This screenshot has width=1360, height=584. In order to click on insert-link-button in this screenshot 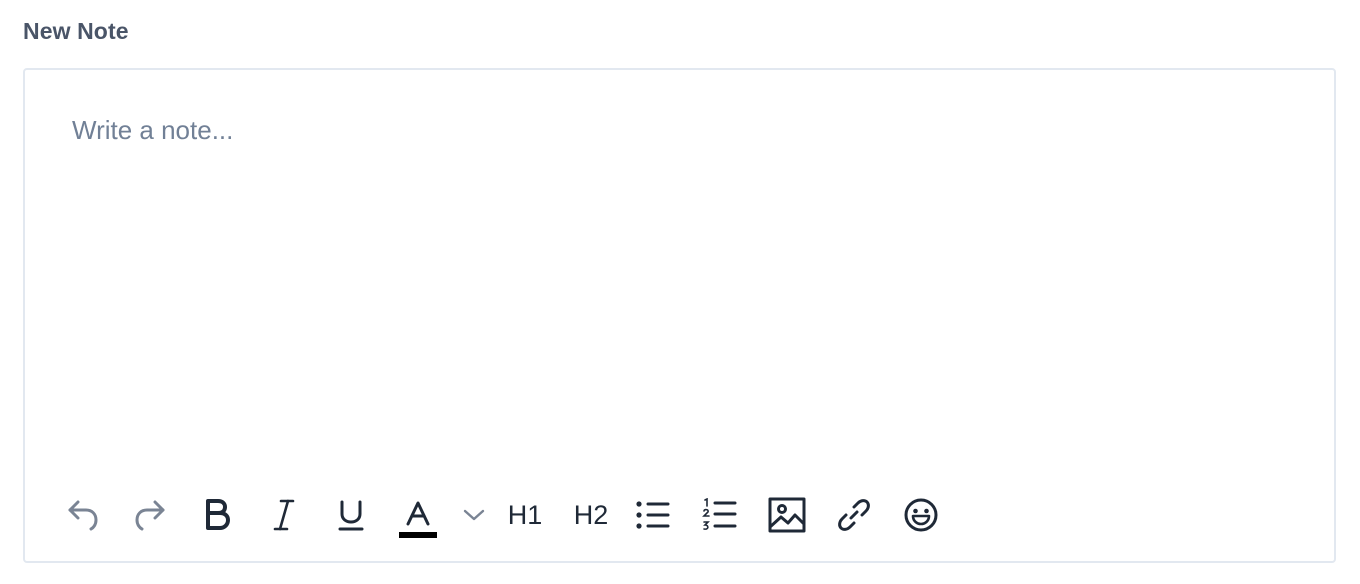, I will do `click(854, 515)`.